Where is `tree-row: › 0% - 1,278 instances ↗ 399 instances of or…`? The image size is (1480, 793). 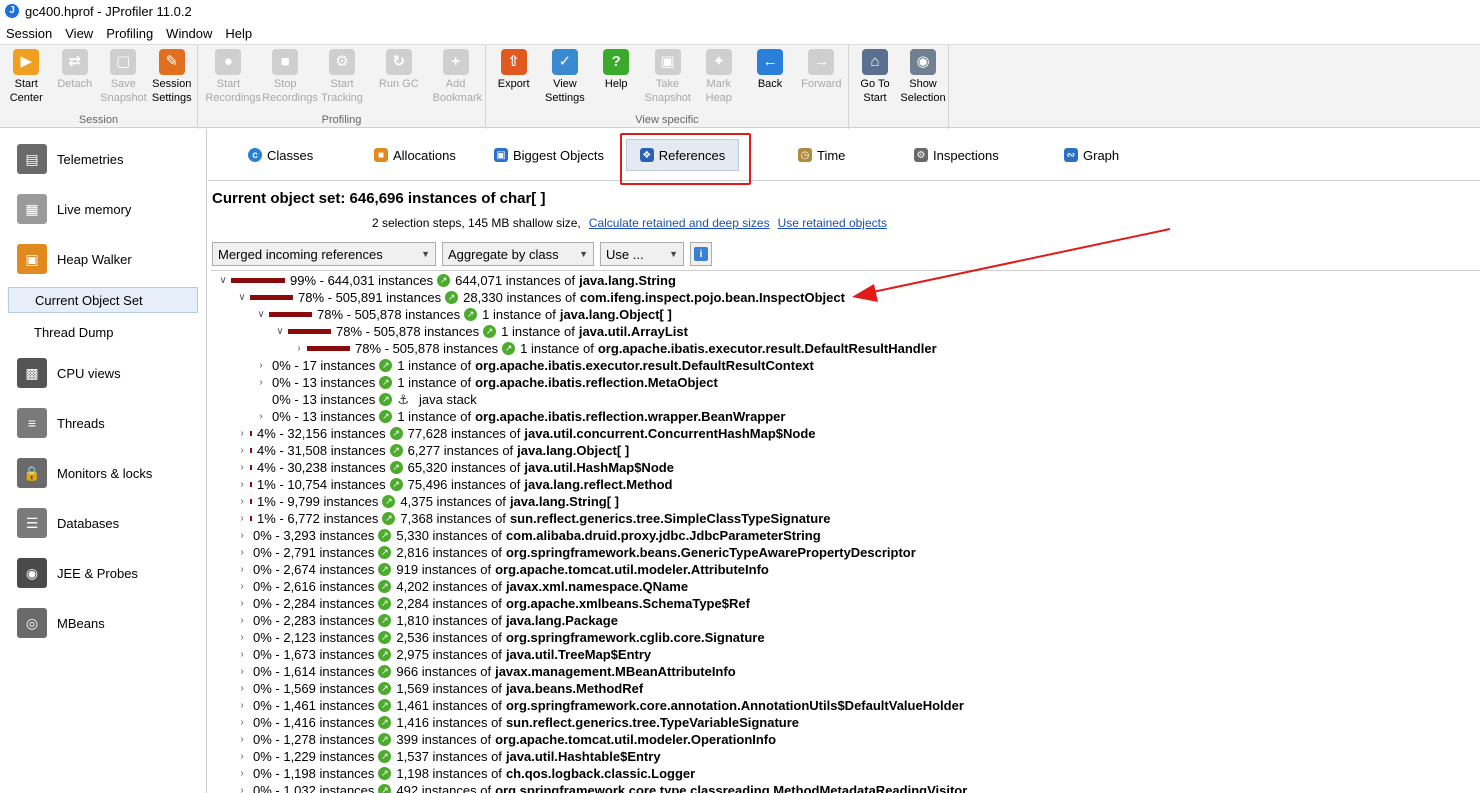
tree-row: › 0% - 1,278 instances ↗ 399 instances of or… is located at coordinates (506, 739).